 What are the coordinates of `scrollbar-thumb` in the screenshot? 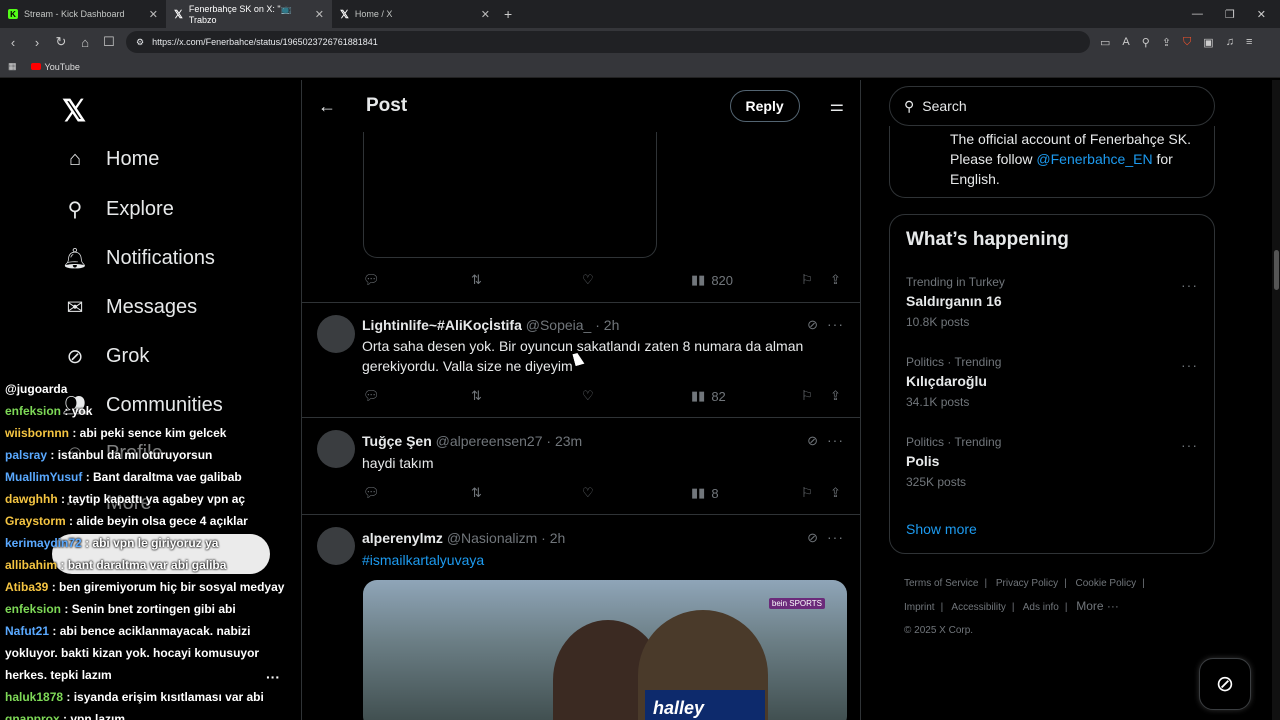 It's located at (1276, 270).